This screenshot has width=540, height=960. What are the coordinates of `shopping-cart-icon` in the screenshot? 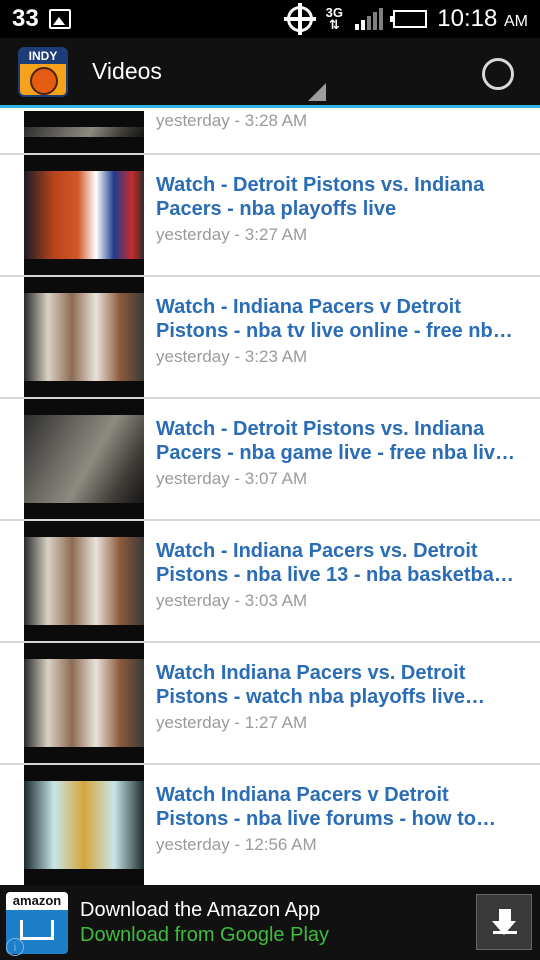 It's located at (37, 929).